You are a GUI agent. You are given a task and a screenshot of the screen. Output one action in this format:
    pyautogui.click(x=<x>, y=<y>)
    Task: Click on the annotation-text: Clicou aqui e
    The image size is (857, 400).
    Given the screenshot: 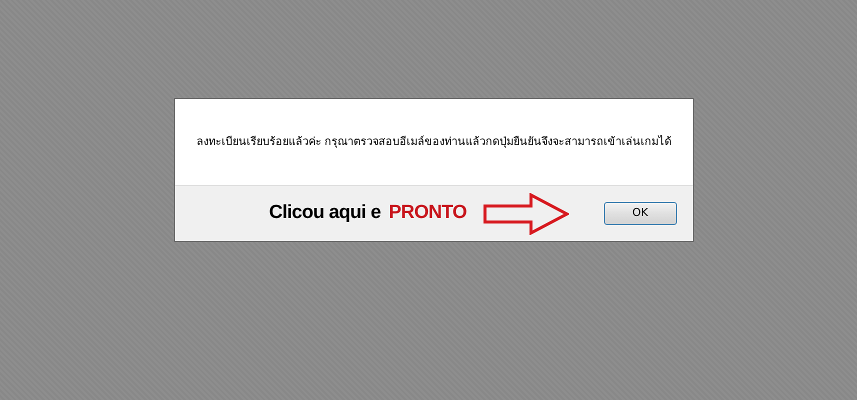 What is the action you would take?
    pyautogui.click(x=325, y=213)
    